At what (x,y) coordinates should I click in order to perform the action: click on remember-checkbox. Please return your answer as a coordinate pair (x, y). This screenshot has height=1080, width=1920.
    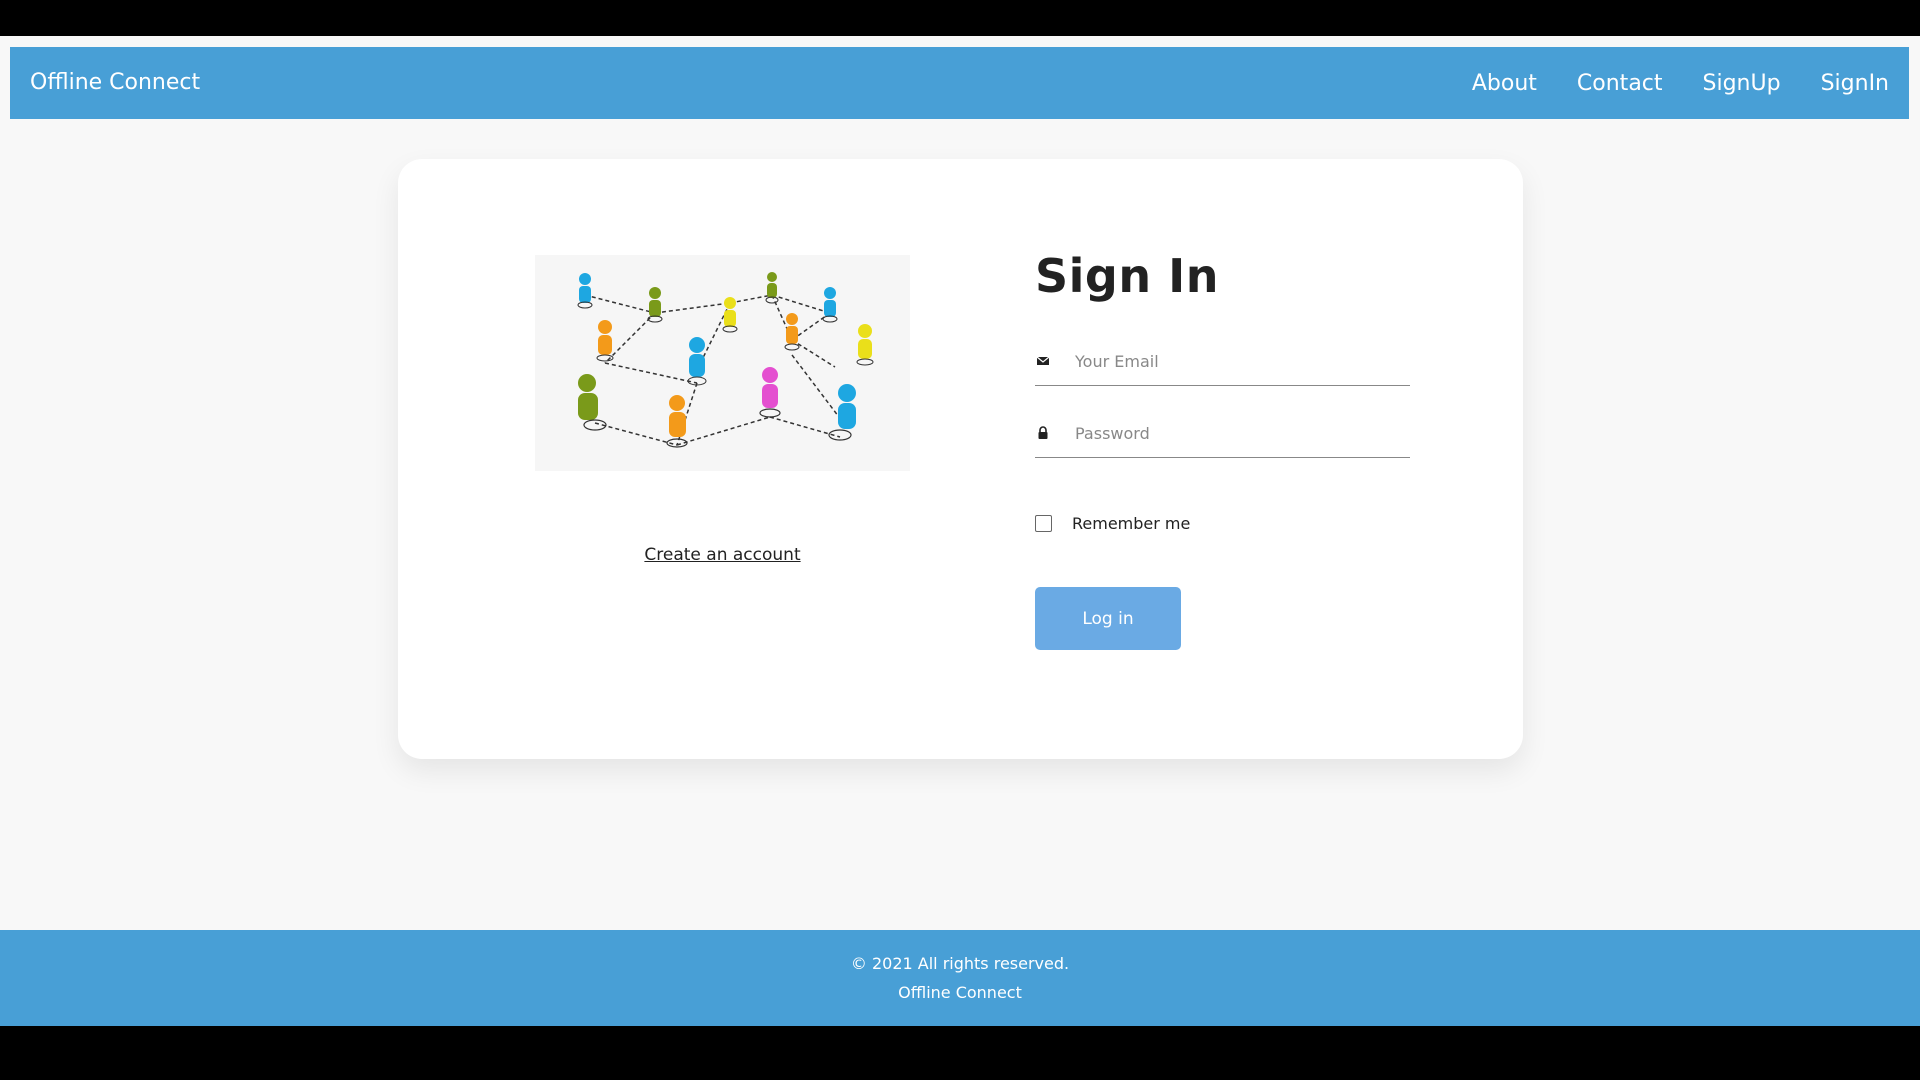
    Looking at the image, I should click on (1043, 523).